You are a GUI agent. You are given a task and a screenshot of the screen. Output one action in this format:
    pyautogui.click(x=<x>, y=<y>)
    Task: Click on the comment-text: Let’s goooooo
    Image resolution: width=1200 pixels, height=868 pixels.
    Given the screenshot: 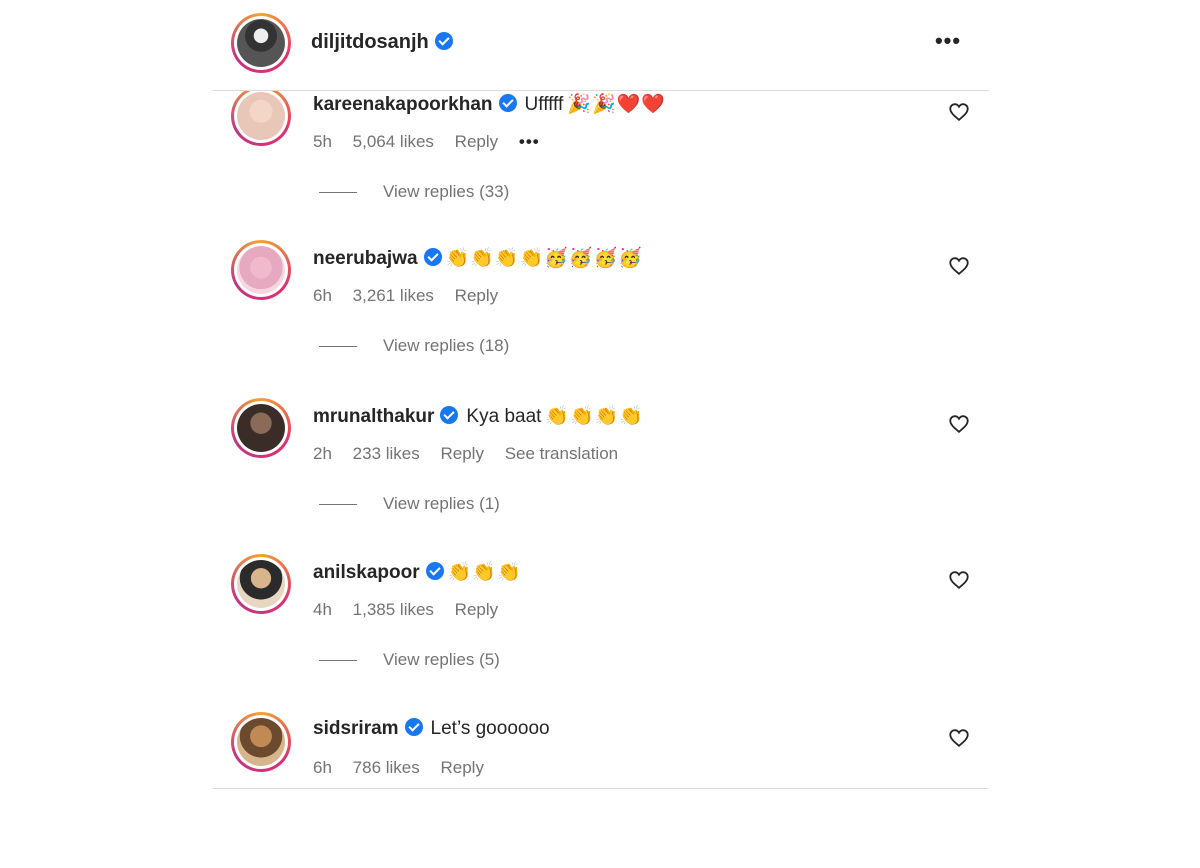 What is the action you would take?
    pyautogui.click(x=490, y=728)
    